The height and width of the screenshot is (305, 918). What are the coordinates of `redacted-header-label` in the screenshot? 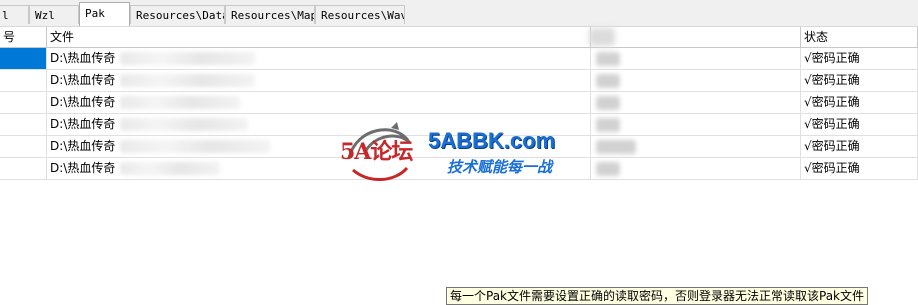 It's located at (602, 37).